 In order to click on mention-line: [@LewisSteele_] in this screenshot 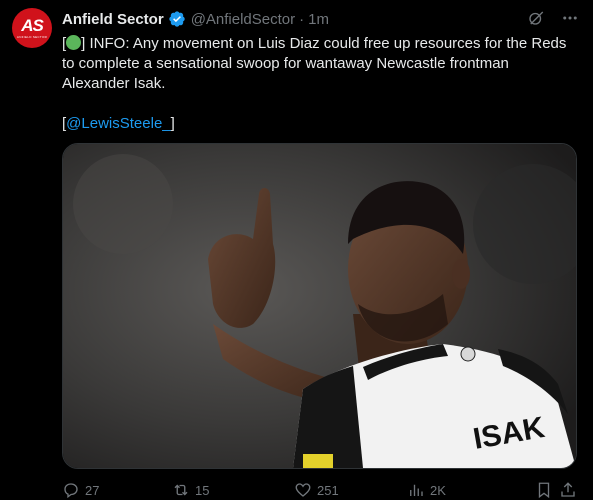, I will do `click(319, 124)`.